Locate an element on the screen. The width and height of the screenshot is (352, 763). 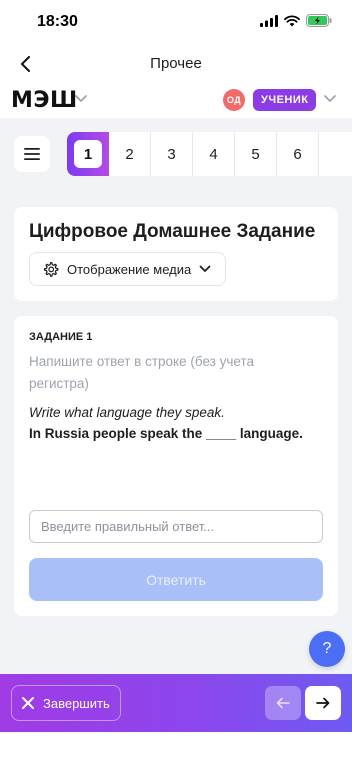
media-display-label: Отображение медиа is located at coordinates (129, 269).